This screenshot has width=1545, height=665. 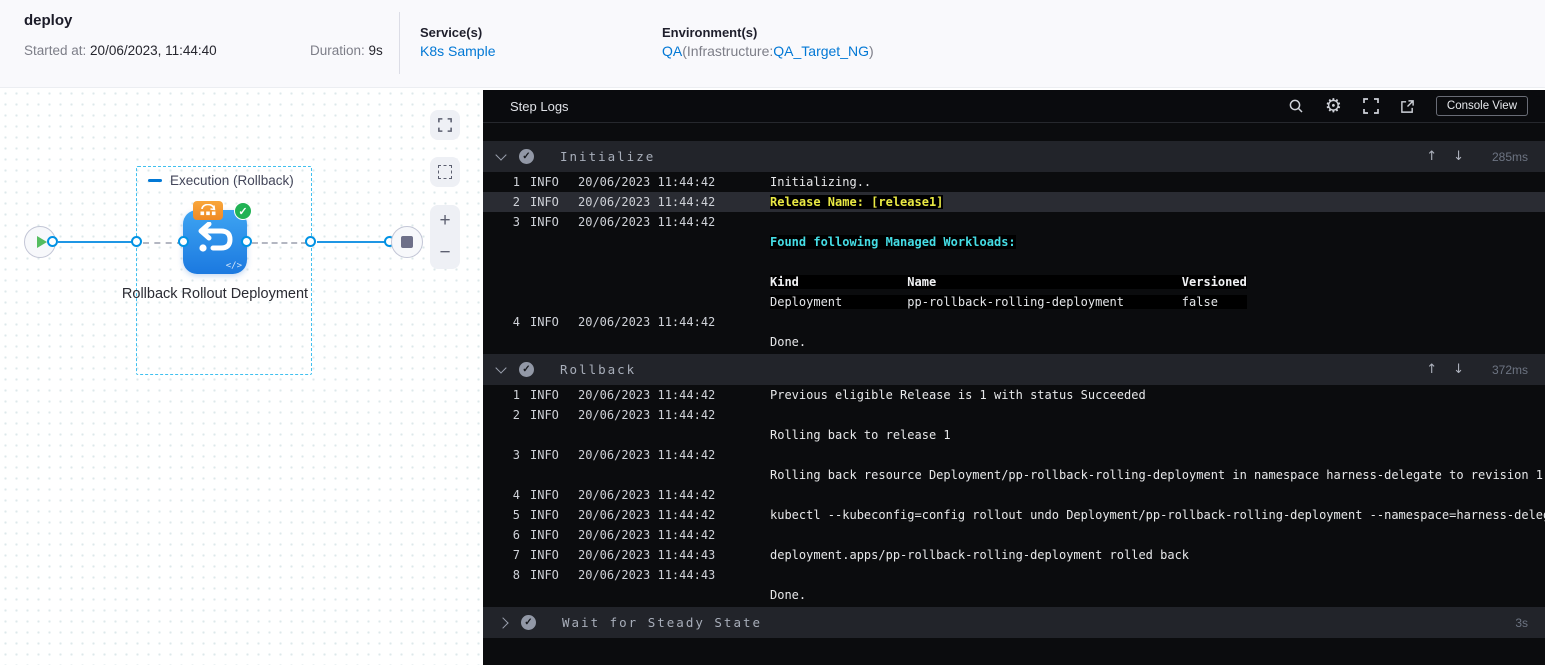 What do you see at coordinates (608, 156) in the screenshot?
I see `section-title: Initialize` at bounding box center [608, 156].